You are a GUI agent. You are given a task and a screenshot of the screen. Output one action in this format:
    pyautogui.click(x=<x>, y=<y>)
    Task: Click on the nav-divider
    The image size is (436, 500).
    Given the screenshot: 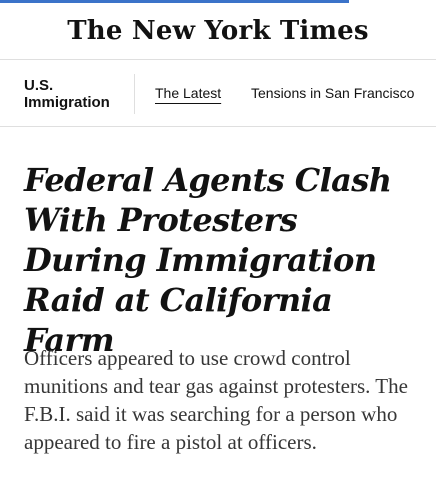 What is the action you would take?
    pyautogui.click(x=134, y=94)
    